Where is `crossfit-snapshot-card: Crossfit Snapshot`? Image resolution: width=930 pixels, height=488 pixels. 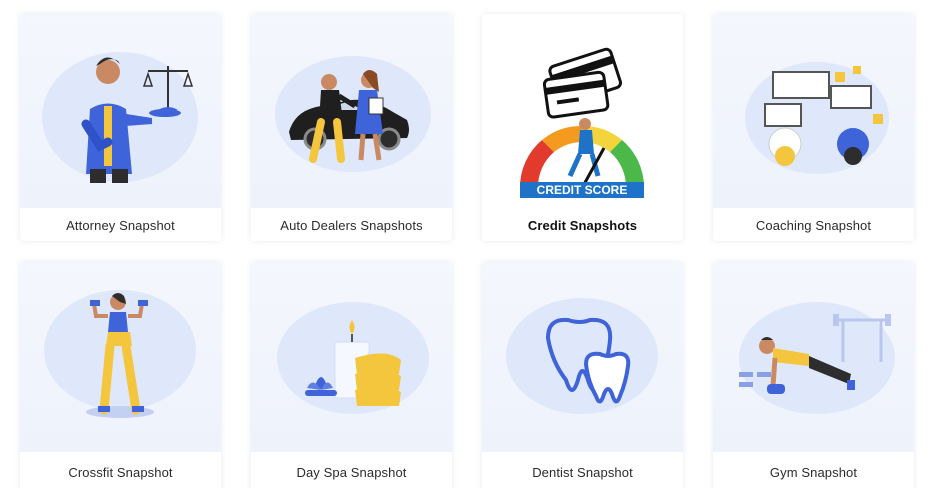 crossfit-snapshot-card: Crossfit Snapshot is located at coordinates (120, 375).